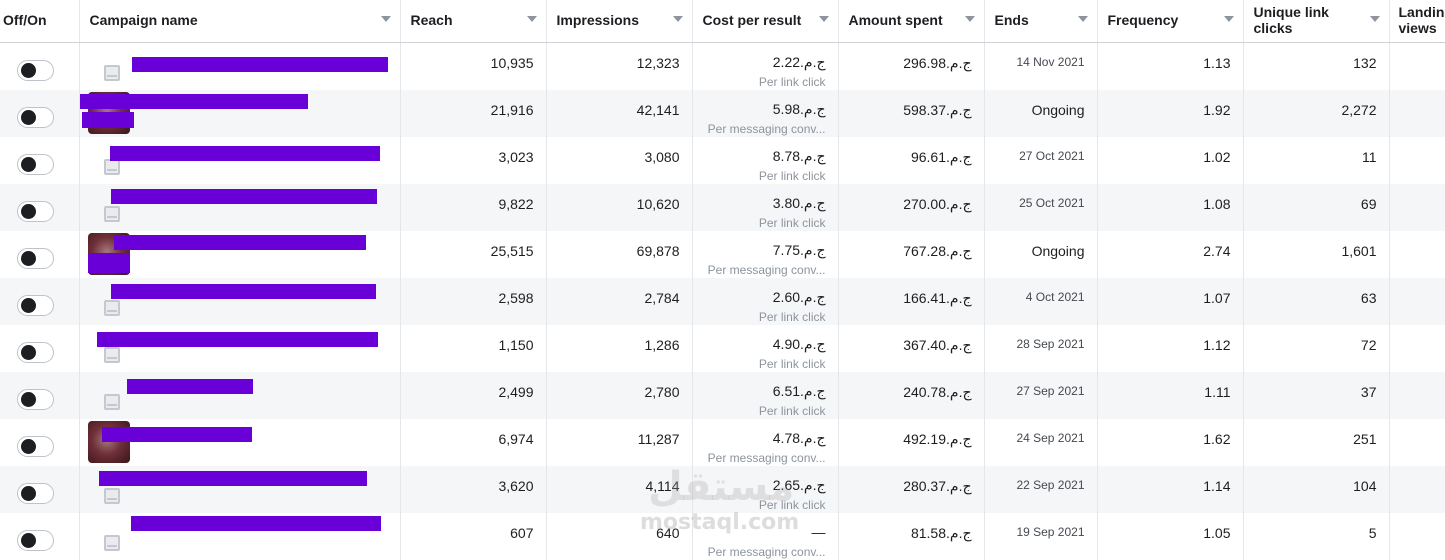 This screenshot has height=560, width=1445. I want to click on column-header-amount-spent: Amount spent, so click(911, 21).